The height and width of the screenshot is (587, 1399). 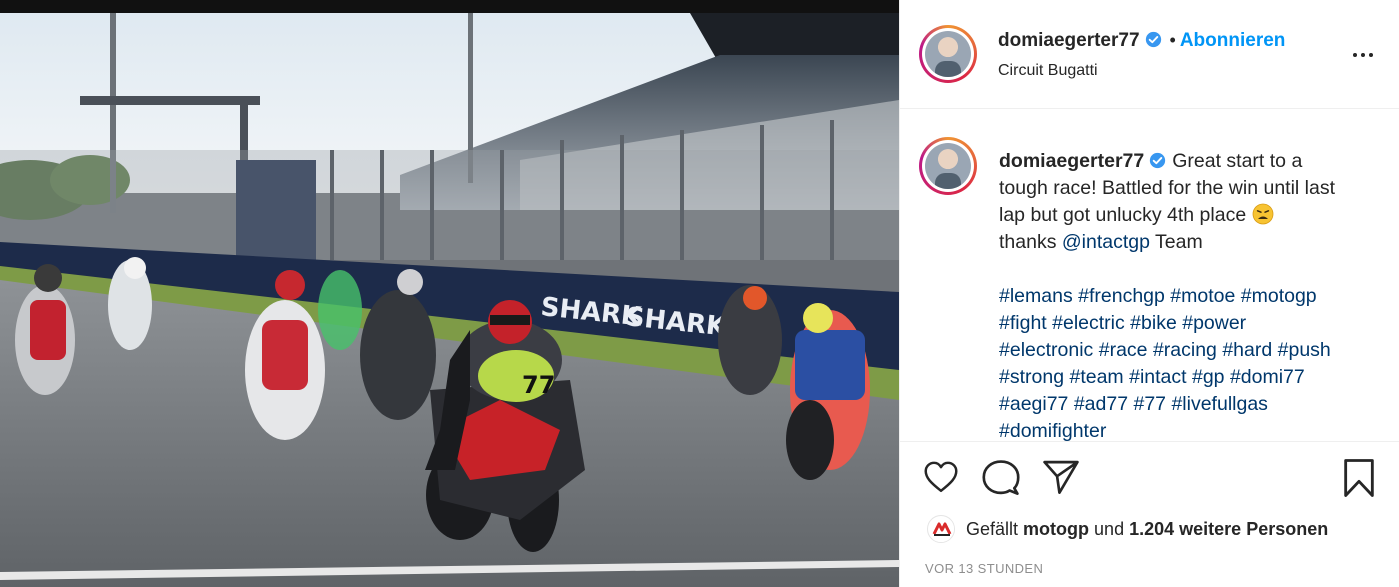 What do you see at coordinates (948, 54) in the screenshot?
I see `author-avatar` at bounding box center [948, 54].